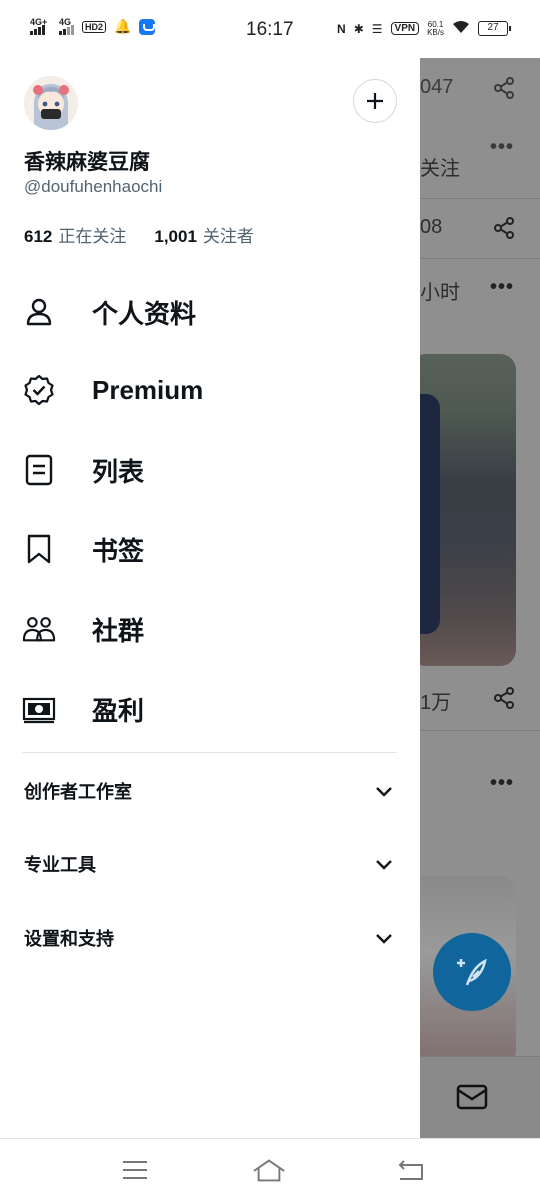 The width and height of the screenshot is (540, 1200). Describe the element at coordinates (494, 28) in the screenshot. I see `battery-icon: 27` at that location.